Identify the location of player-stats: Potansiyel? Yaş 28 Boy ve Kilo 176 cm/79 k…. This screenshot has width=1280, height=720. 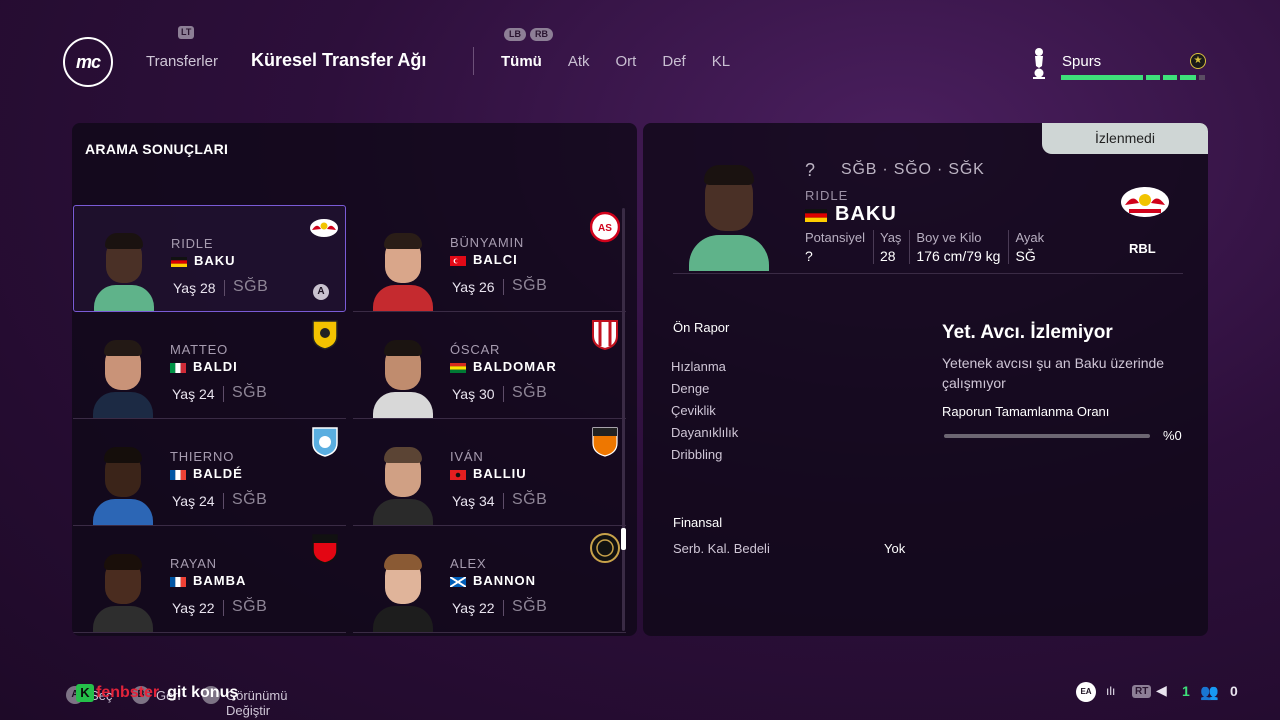
(931, 247).